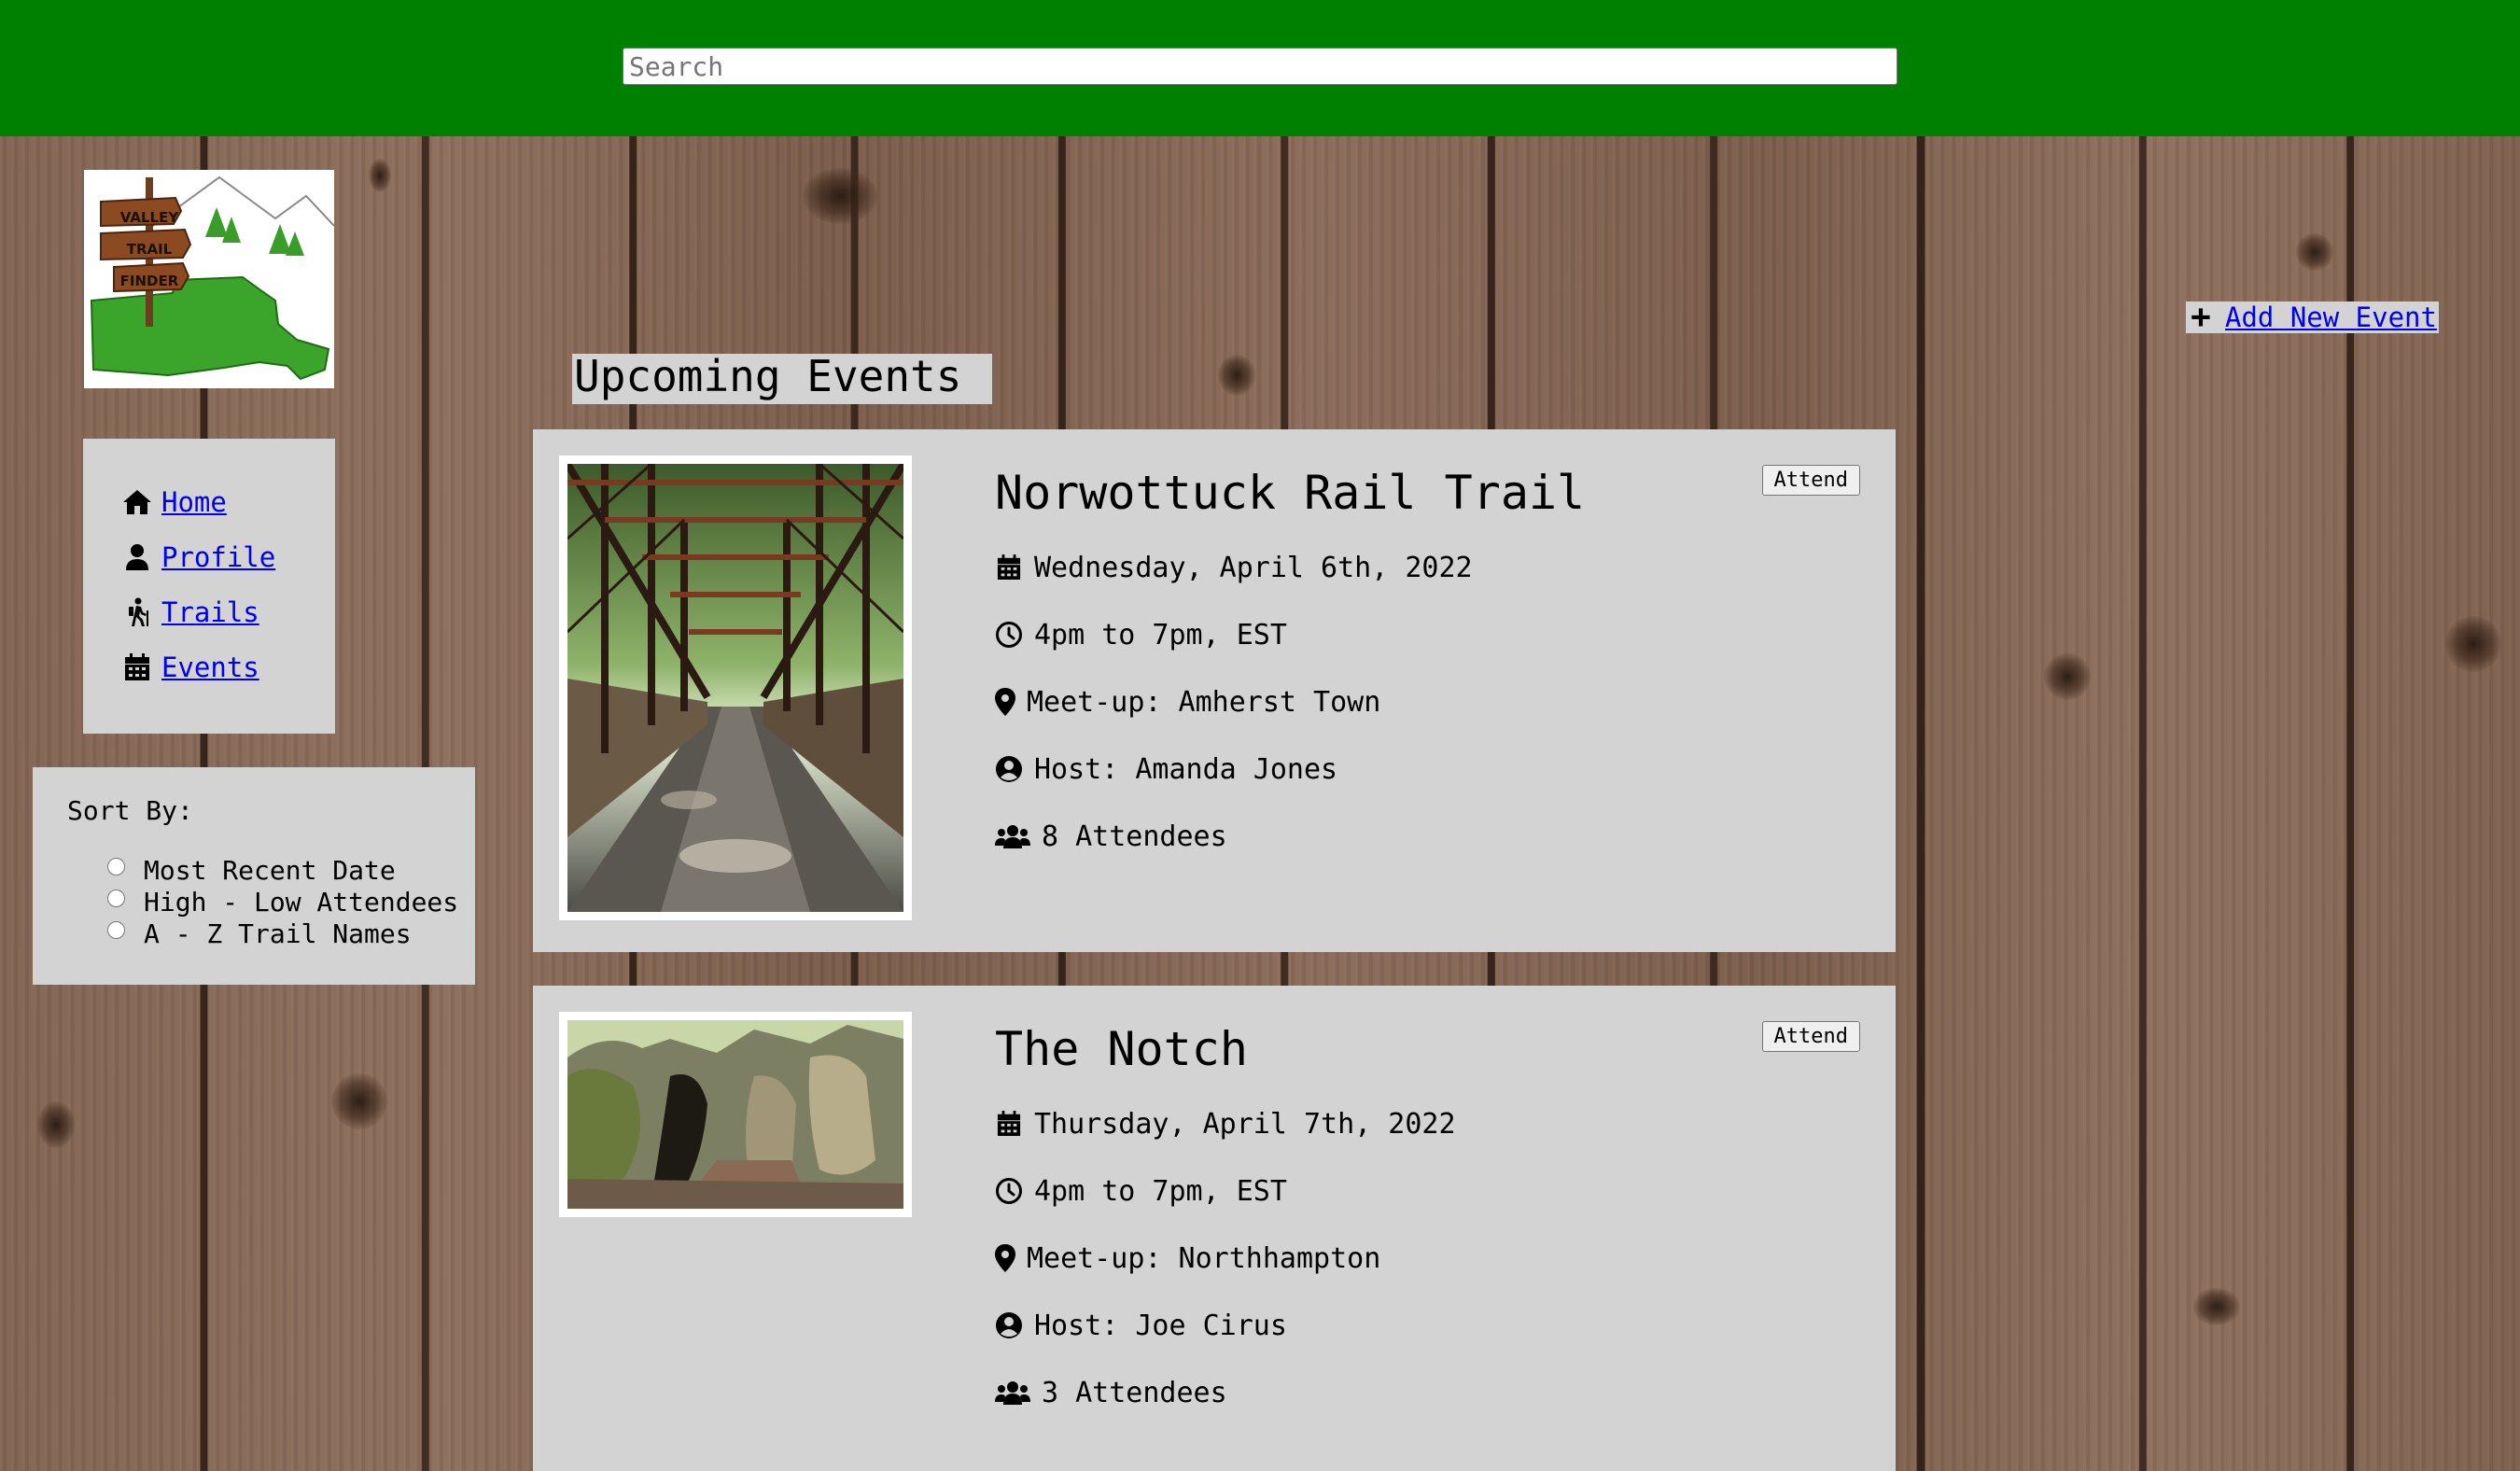 The image size is (2520, 1471). I want to click on event-meetup: Meet-up: Northhampton, so click(1225, 1258).